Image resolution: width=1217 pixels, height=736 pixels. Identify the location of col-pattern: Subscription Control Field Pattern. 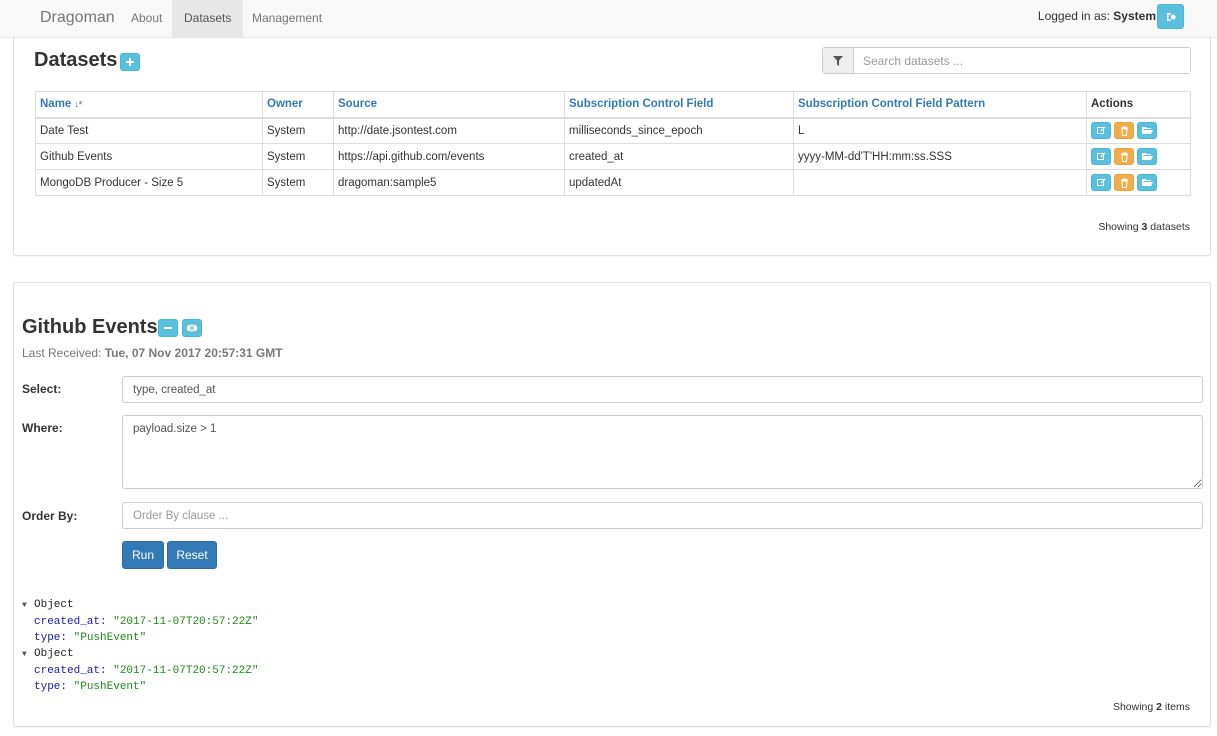
(940, 105).